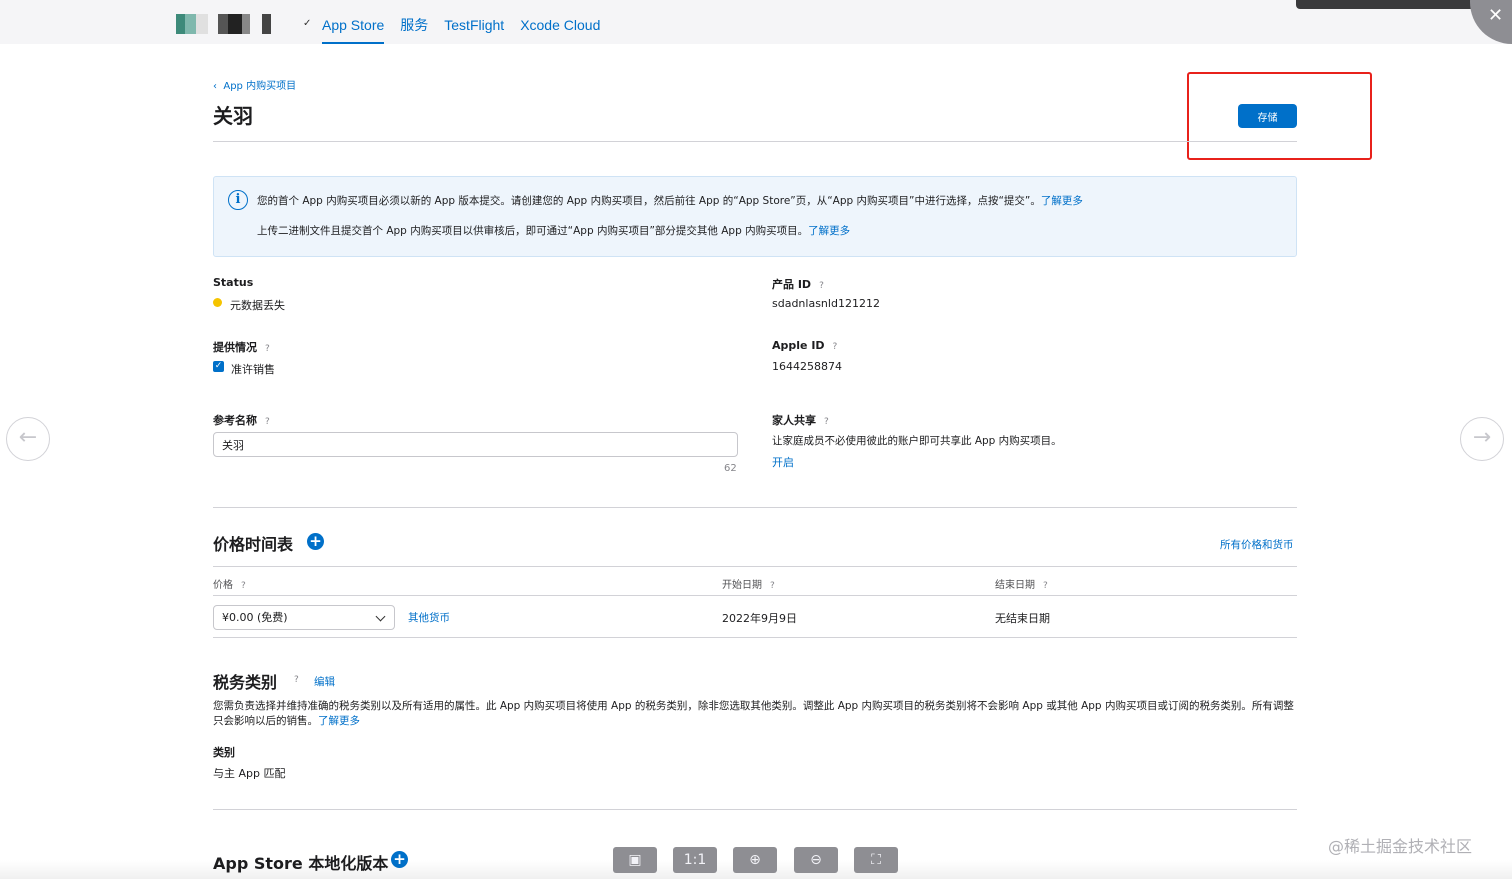 The image size is (1512, 879). What do you see at coordinates (826, 303) in the screenshot?
I see `product-id-value: sdadnlasnld121212` at bounding box center [826, 303].